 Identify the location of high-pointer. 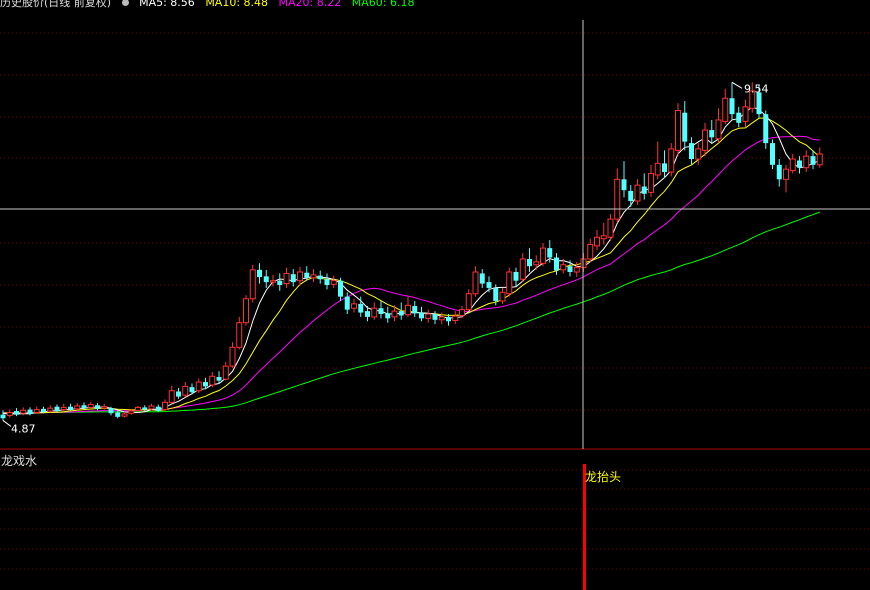
(737, 85).